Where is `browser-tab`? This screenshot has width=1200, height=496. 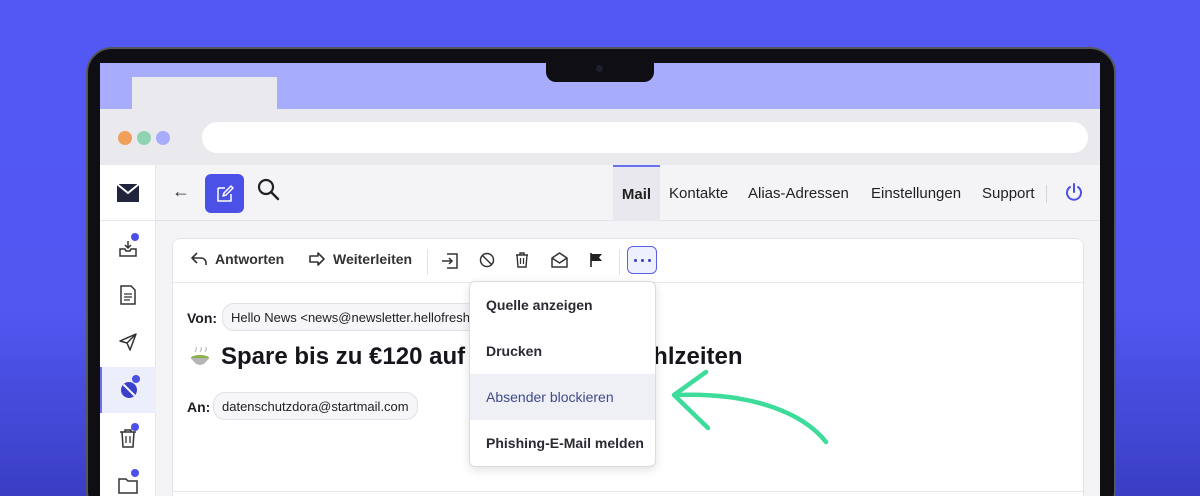
browser-tab is located at coordinates (204, 93).